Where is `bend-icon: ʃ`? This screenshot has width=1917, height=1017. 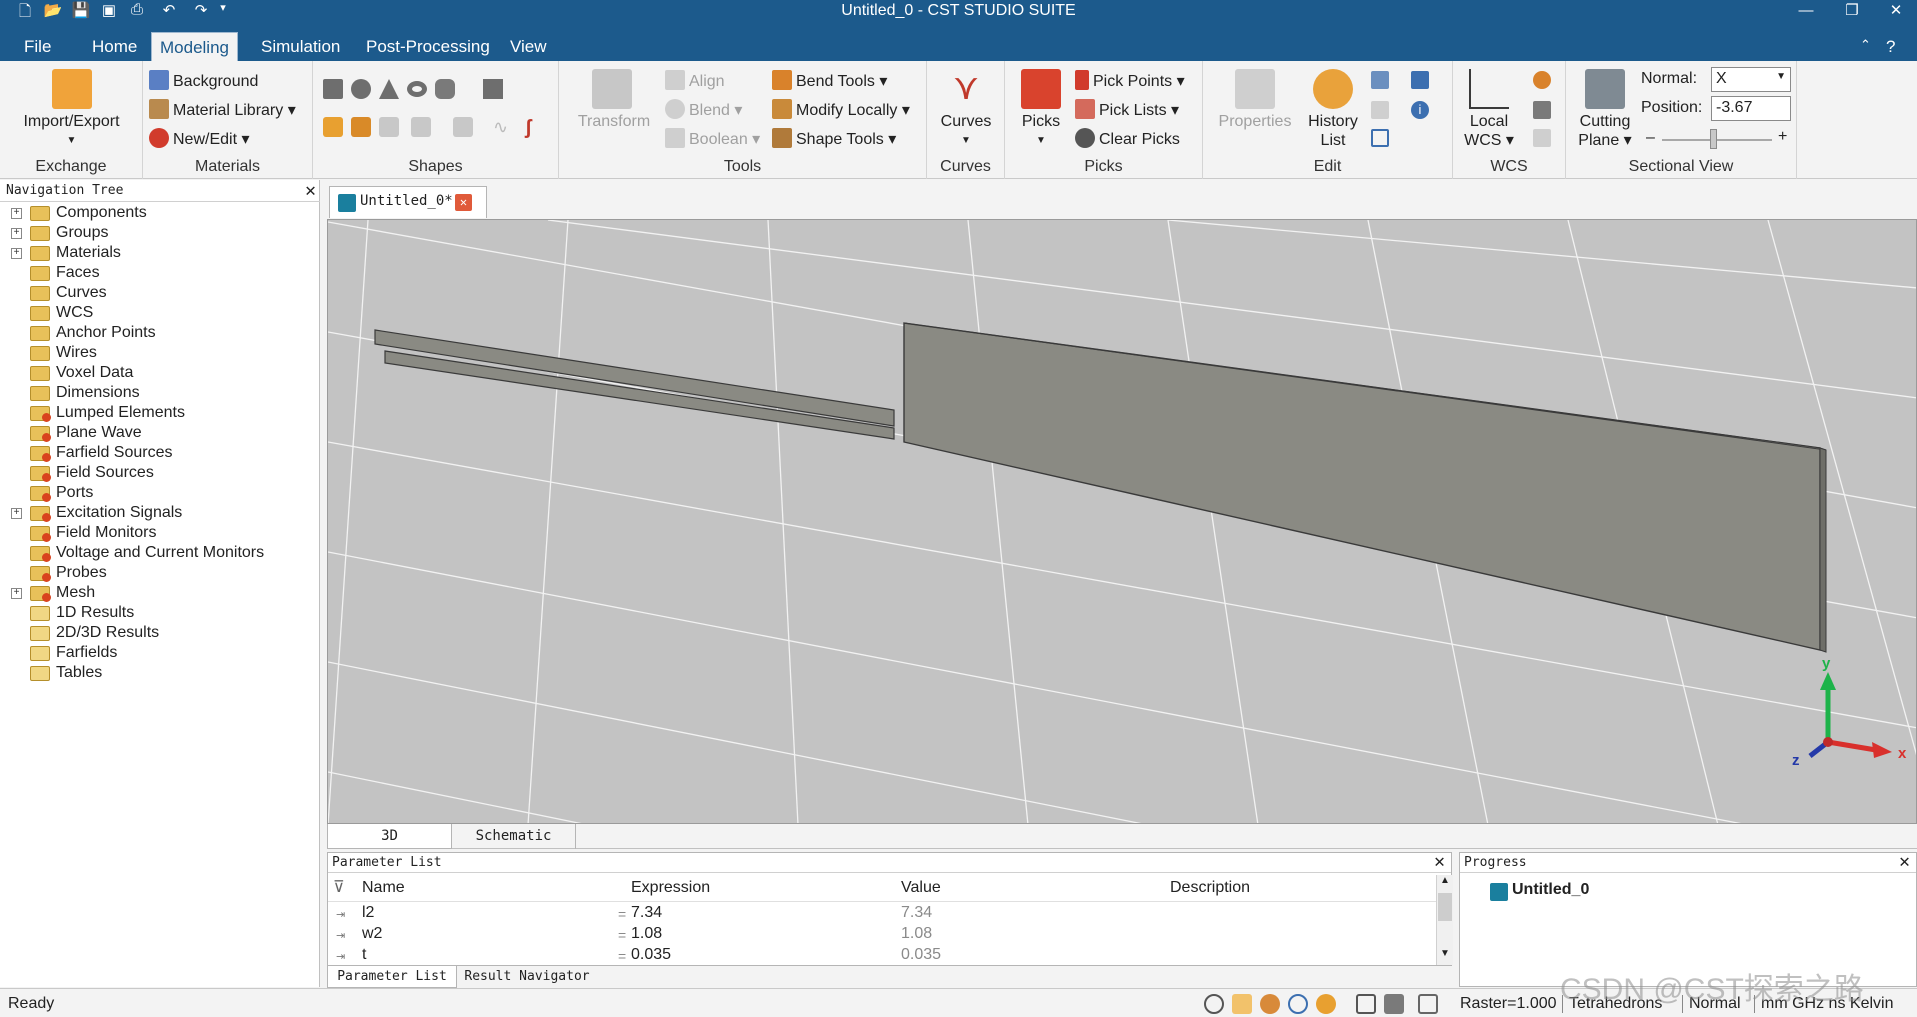
bend-icon: ʃ is located at coordinates (535, 128).